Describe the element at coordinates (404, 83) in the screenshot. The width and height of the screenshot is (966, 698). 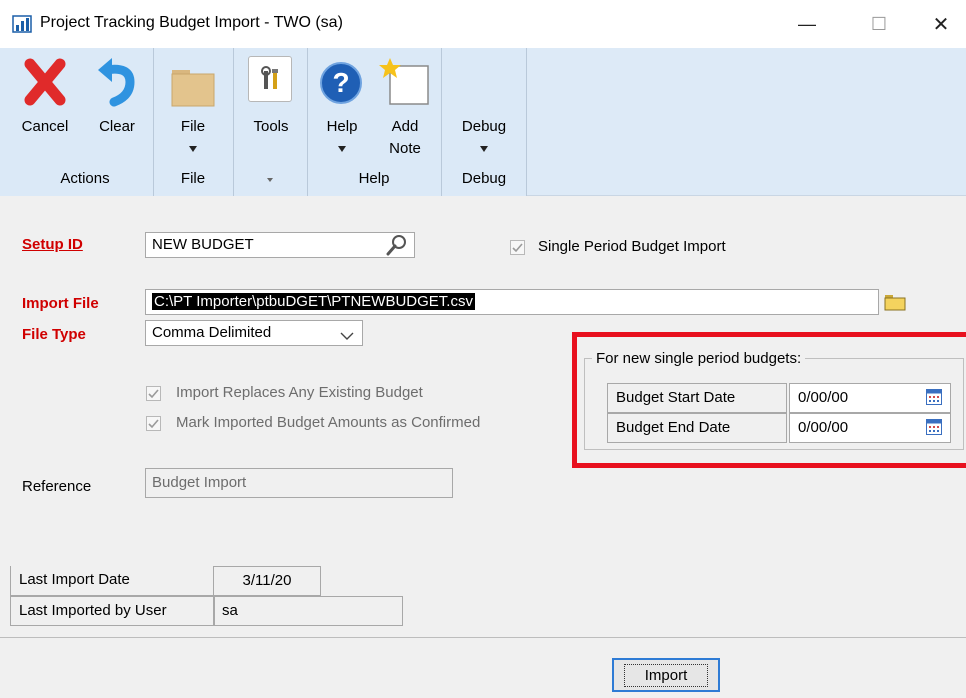
I see `add-note-icon` at that location.